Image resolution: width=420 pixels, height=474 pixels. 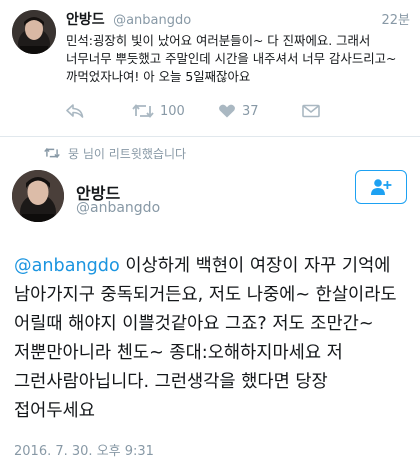 I want to click on retweet-button: 100, so click(x=158, y=111).